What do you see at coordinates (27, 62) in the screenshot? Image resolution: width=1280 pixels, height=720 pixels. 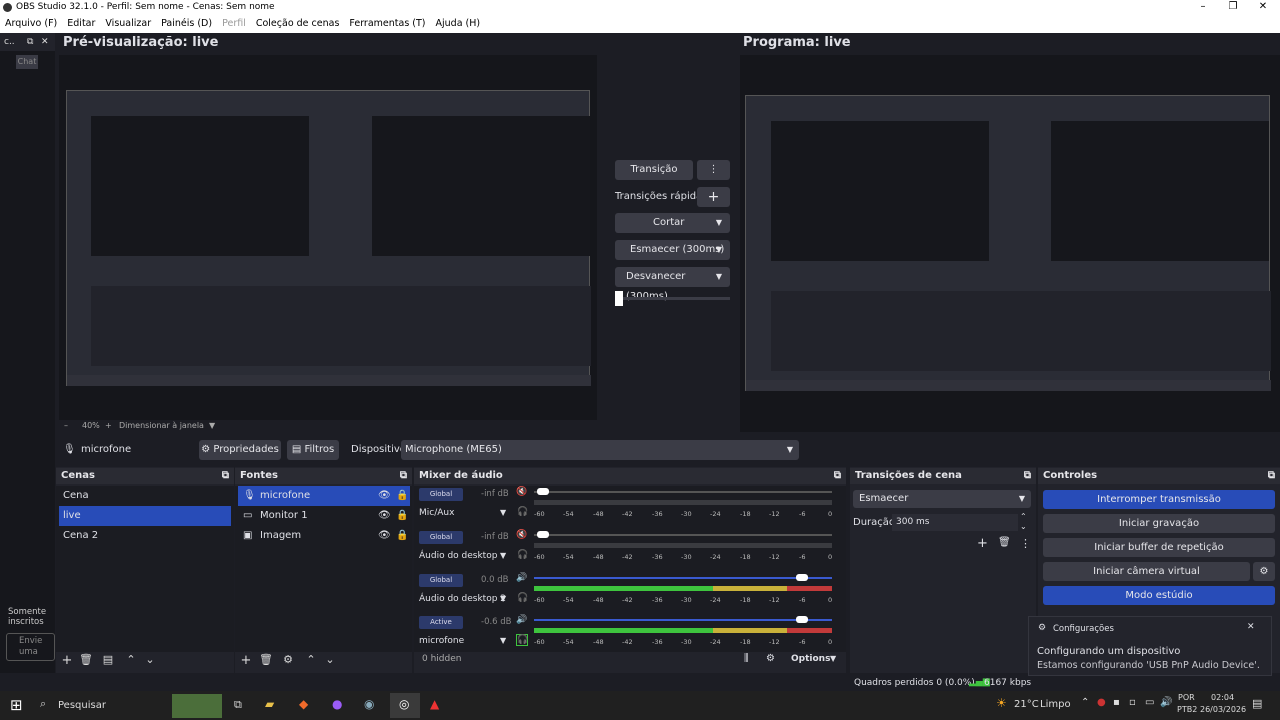 I see `chat-tab: Chat` at bounding box center [27, 62].